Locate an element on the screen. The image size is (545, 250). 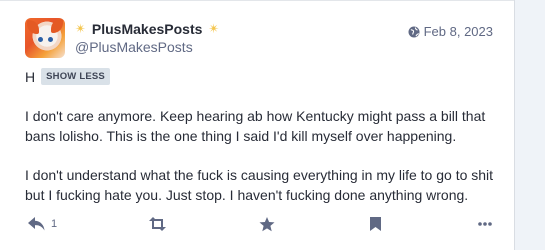
more-button is located at coordinates (485, 224).